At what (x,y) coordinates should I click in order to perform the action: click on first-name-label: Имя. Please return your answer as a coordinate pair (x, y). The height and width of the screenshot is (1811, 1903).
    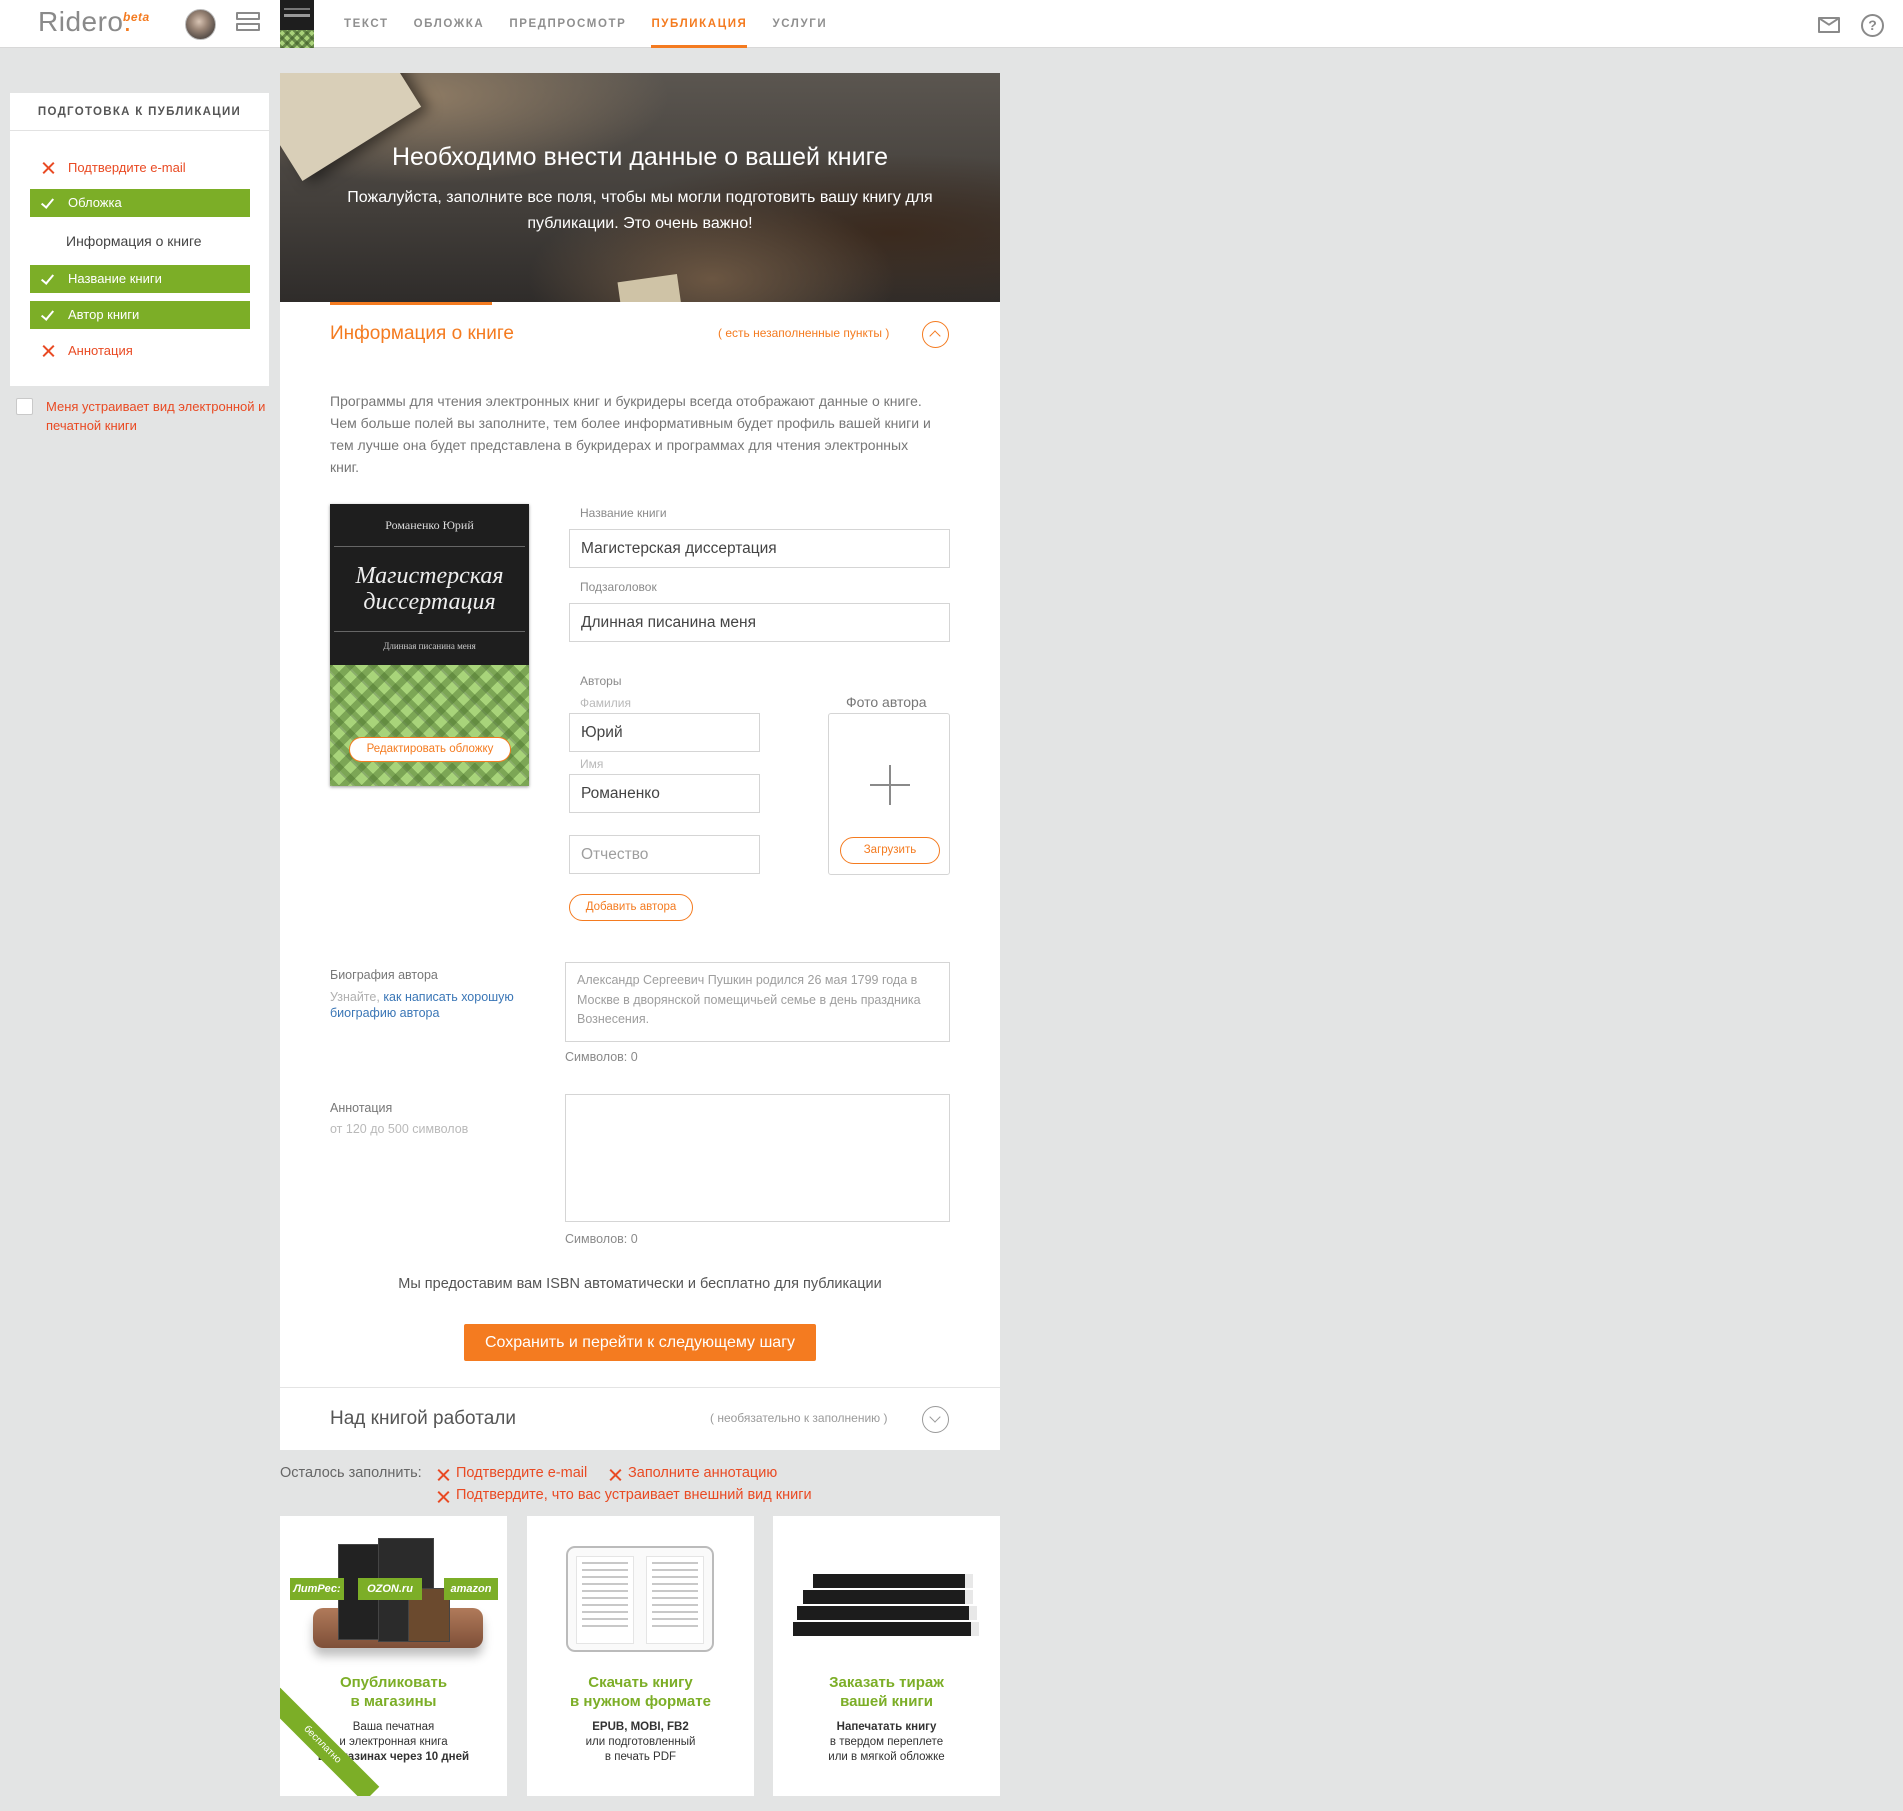
    Looking at the image, I should click on (592, 764).